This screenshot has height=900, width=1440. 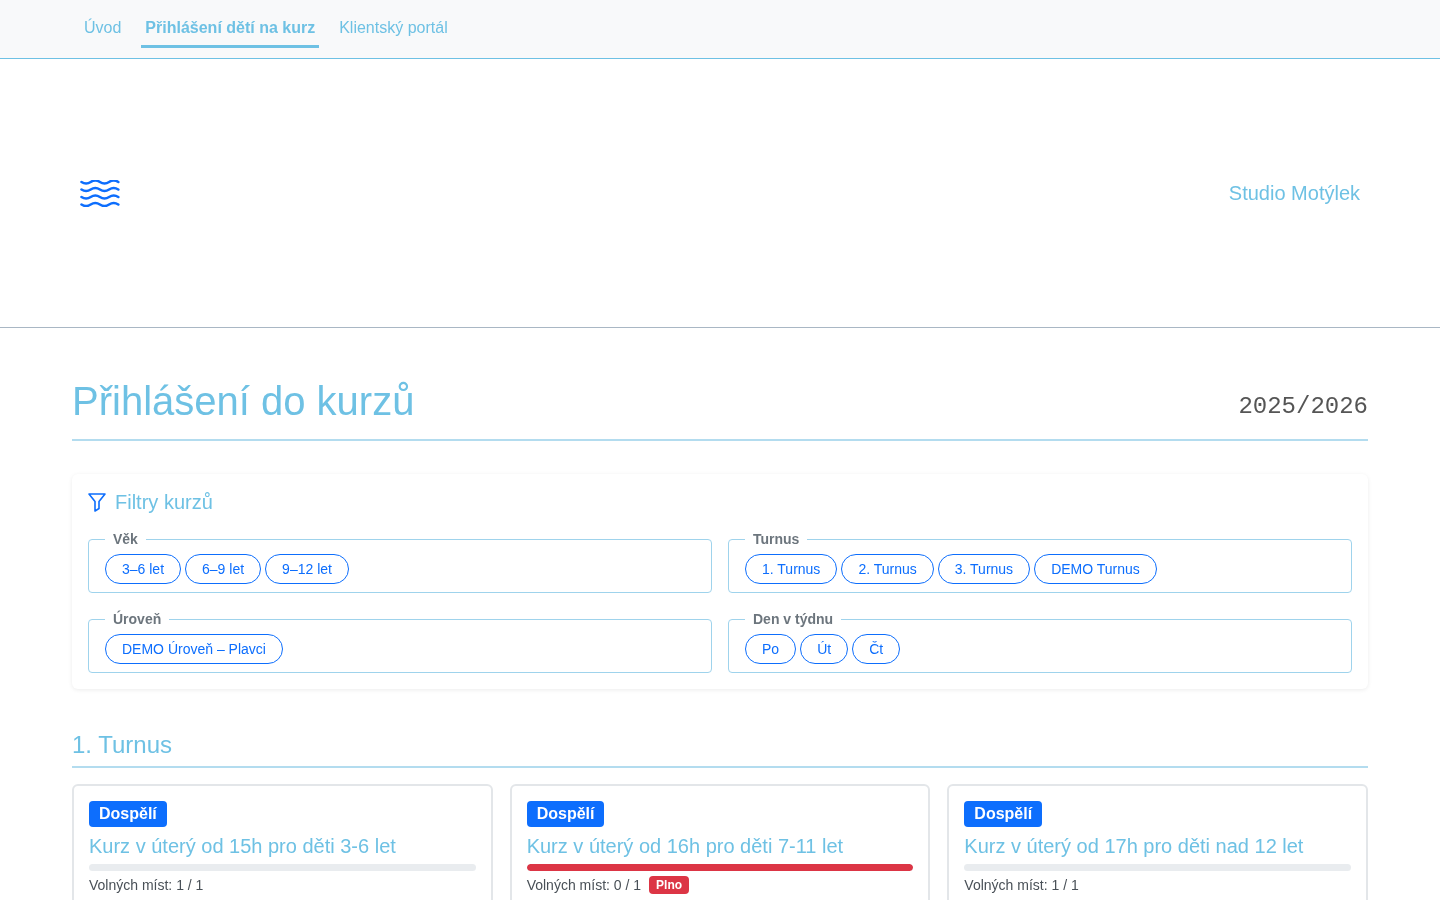 What do you see at coordinates (307, 569) in the screenshot?
I see `filter-chip: 9–12 let` at bounding box center [307, 569].